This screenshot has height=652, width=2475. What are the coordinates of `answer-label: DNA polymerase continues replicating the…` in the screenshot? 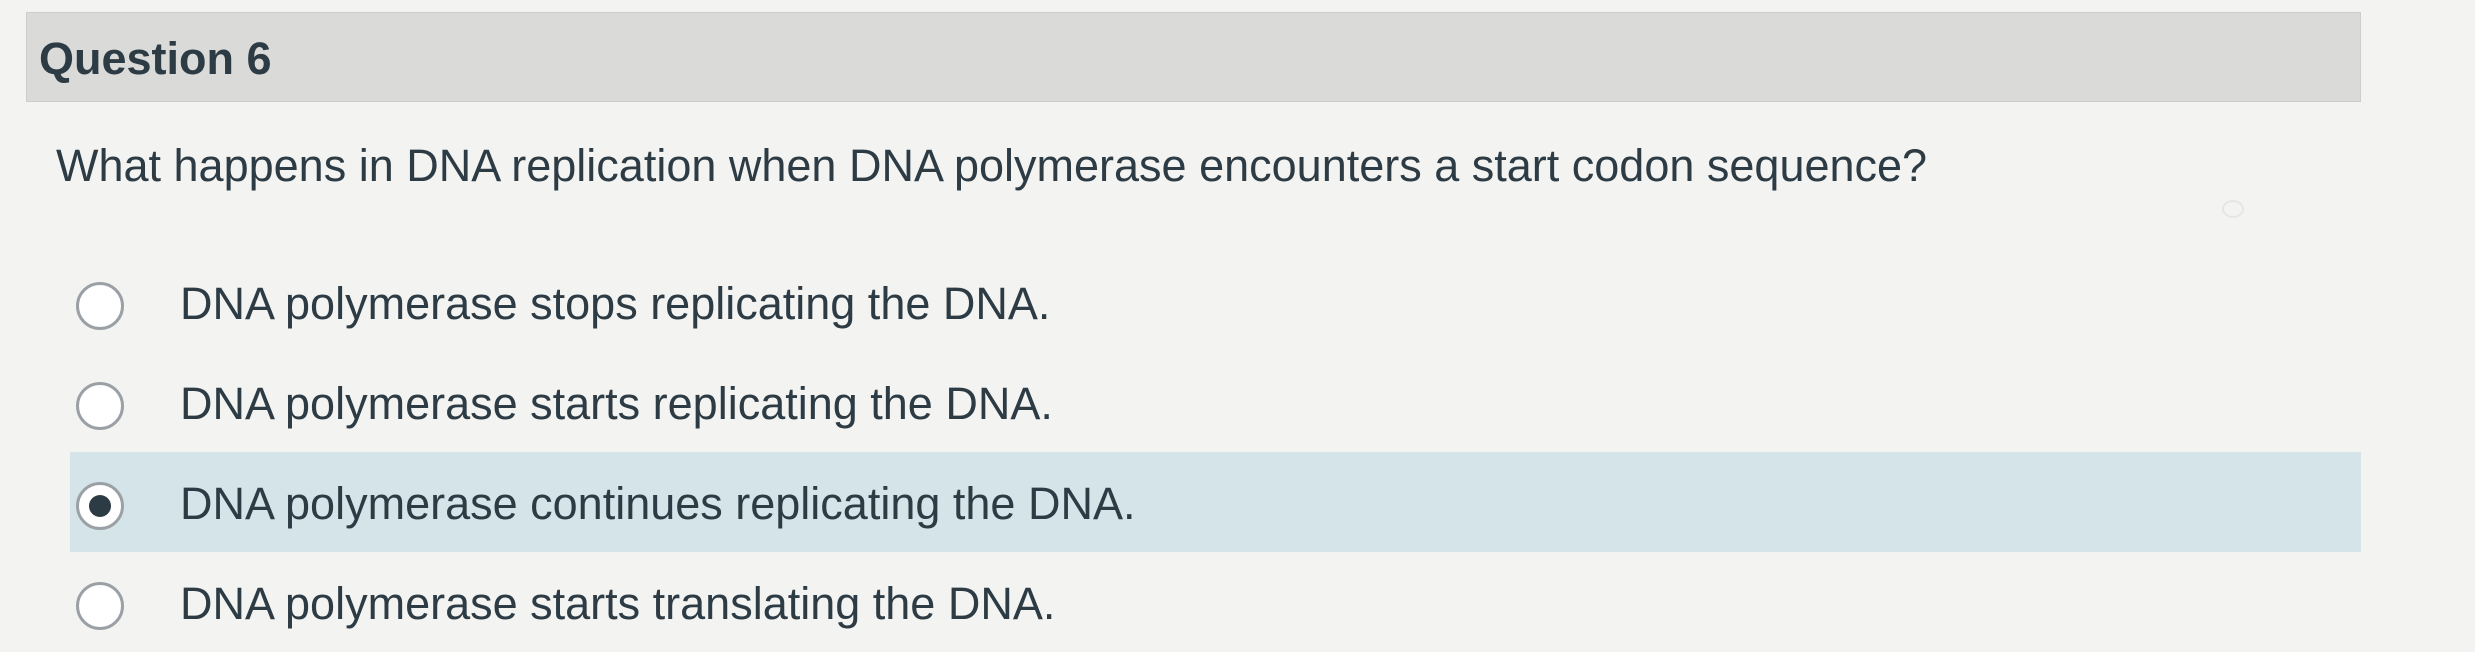 It's located at (657, 504).